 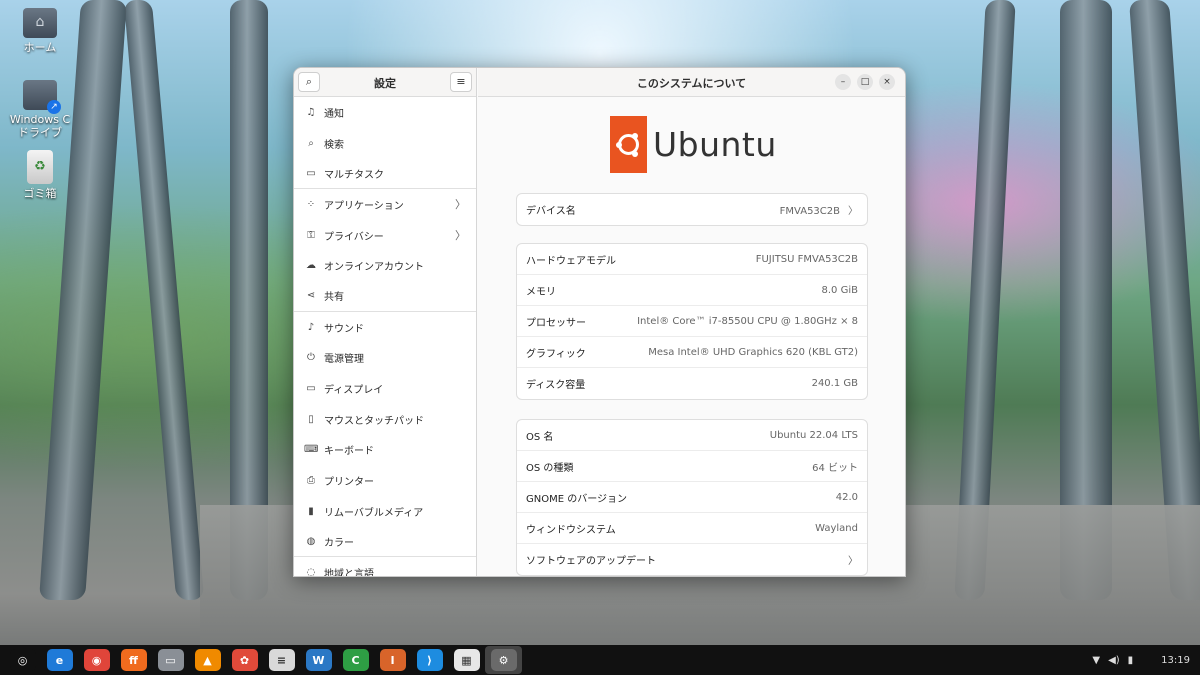 What do you see at coordinates (692, 383) in the screenshot?
I see `disk-capacity-row: ディスク容量 240.1 GB` at bounding box center [692, 383].